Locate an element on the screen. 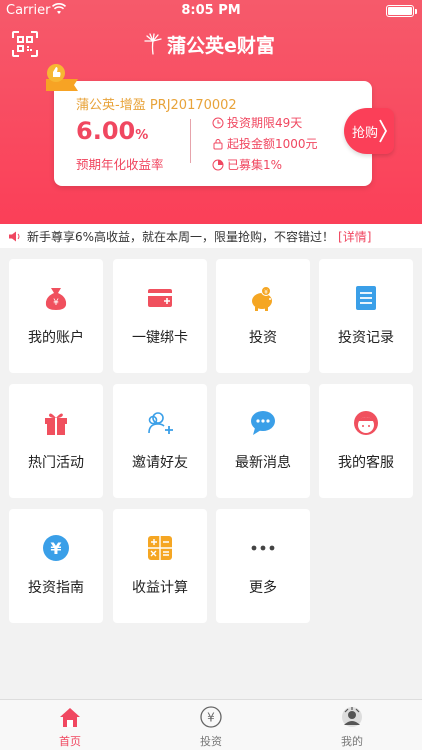  menu-label: 热门活动 is located at coordinates (56, 463).